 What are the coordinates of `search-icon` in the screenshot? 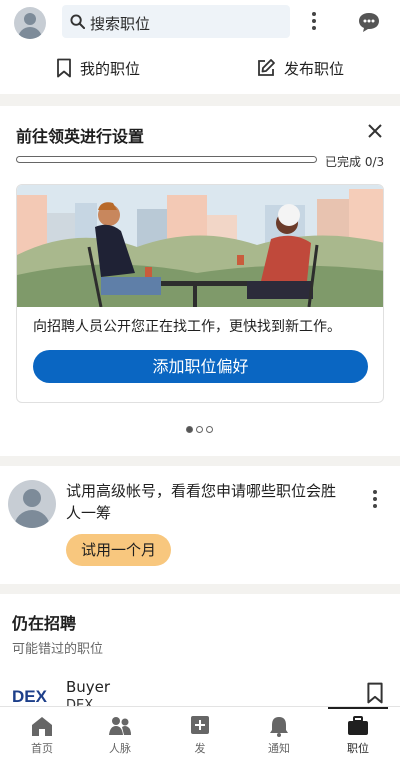 It's located at (77, 21).